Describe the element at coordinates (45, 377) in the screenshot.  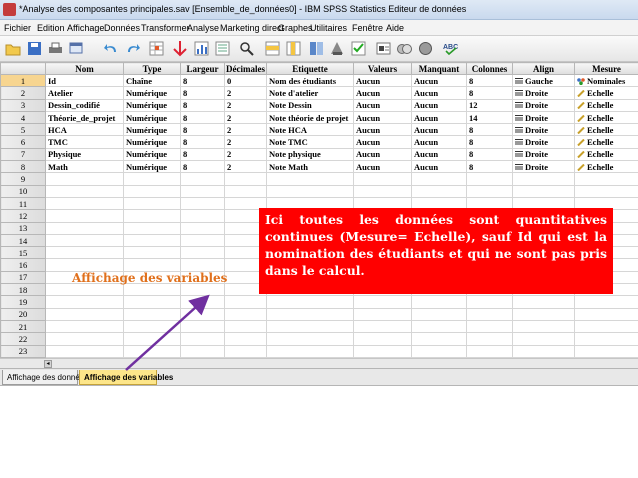
I see `tab-data-view: Affichage des données` at that location.